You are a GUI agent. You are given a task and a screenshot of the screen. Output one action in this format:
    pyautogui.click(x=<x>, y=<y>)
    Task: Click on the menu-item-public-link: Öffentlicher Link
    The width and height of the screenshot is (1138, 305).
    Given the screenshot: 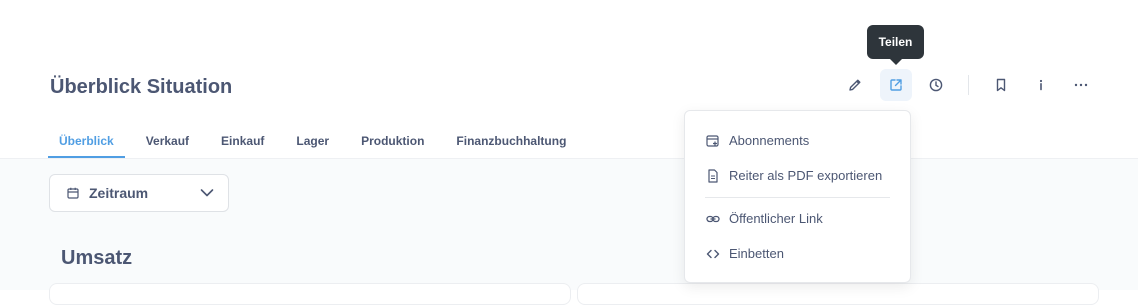 What is the action you would take?
    pyautogui.click(x=797, y=219)
    